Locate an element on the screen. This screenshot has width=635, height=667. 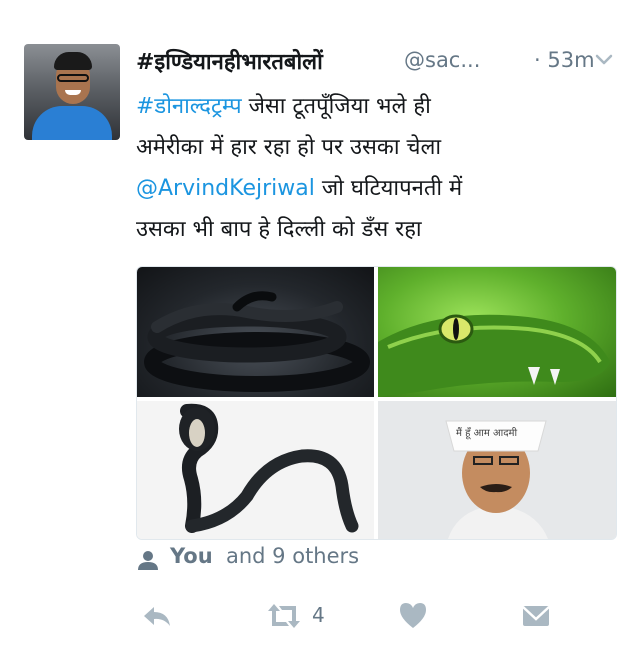
media-person-cap: मैं हूँ आम आदमी is located at coordinates (497, 470).